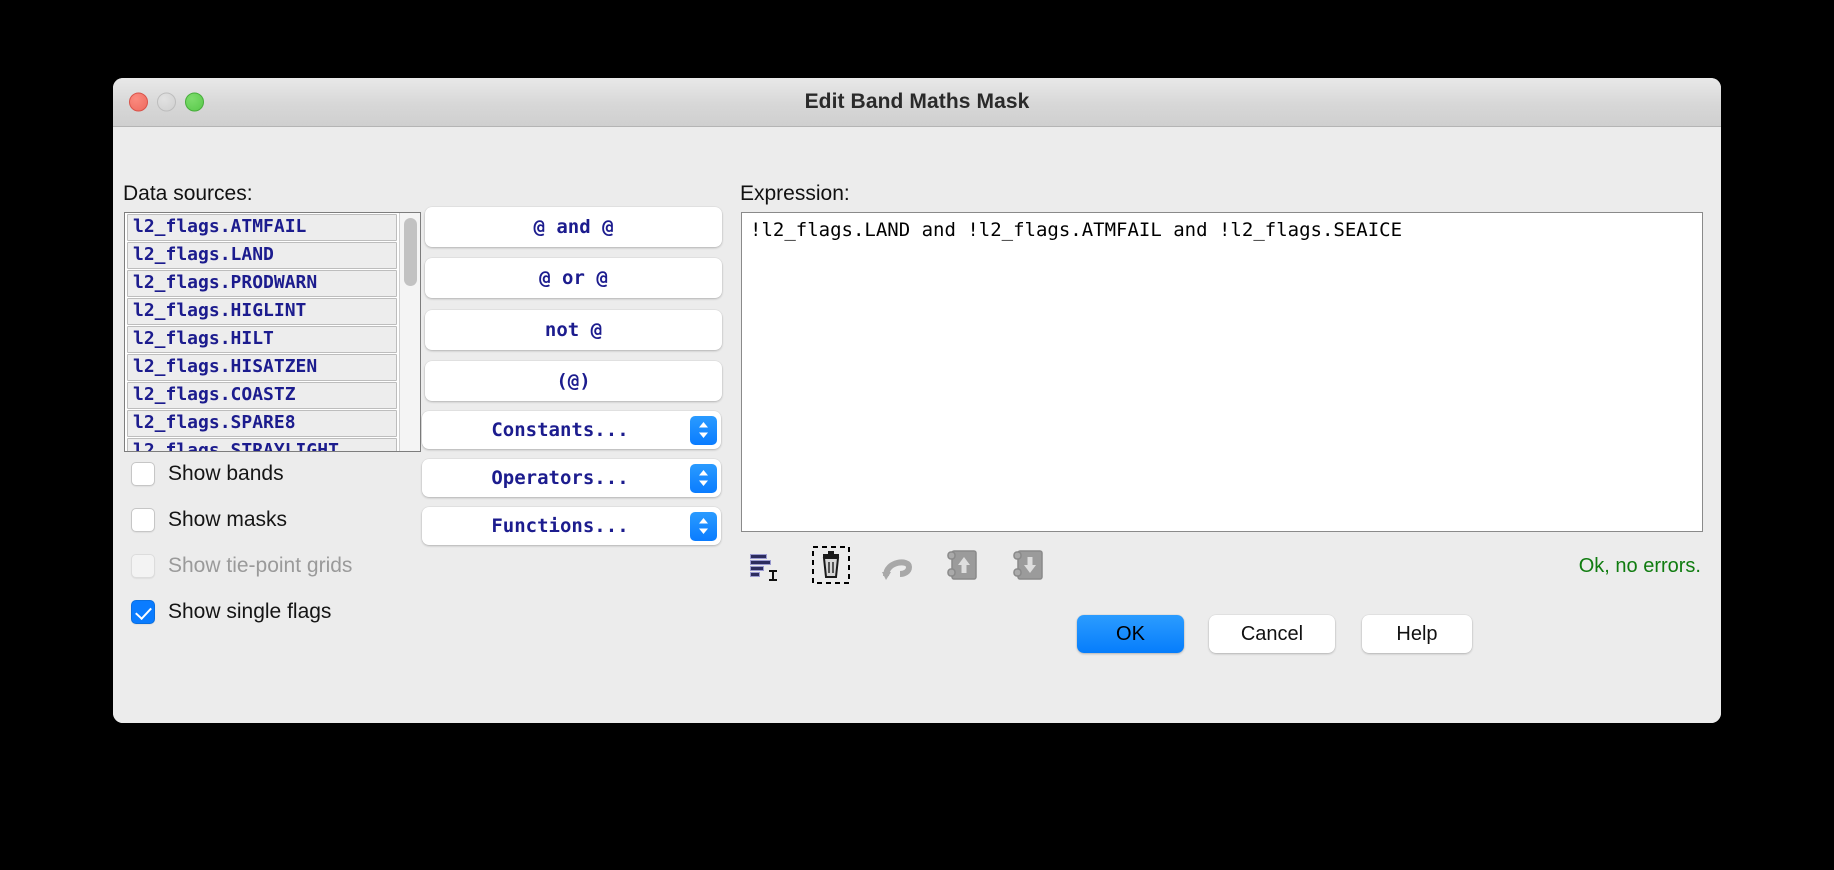 The height and width of the screenshot is (870, 1834). I want to click on list-item: l2_flags.HIGLINT, so click(262, 311).